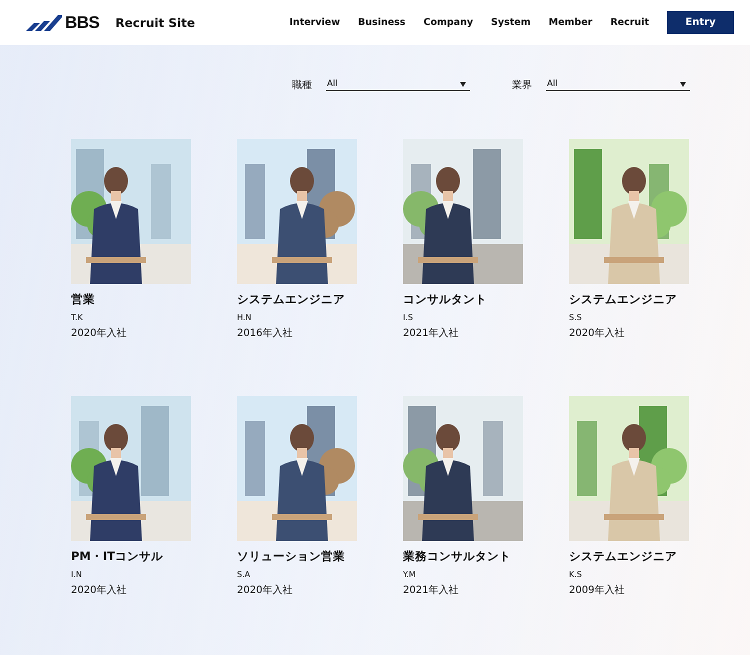  Describe the element at coordinates (629, 22) in the screenshot. I see `nav-link: Recruit` at that location.